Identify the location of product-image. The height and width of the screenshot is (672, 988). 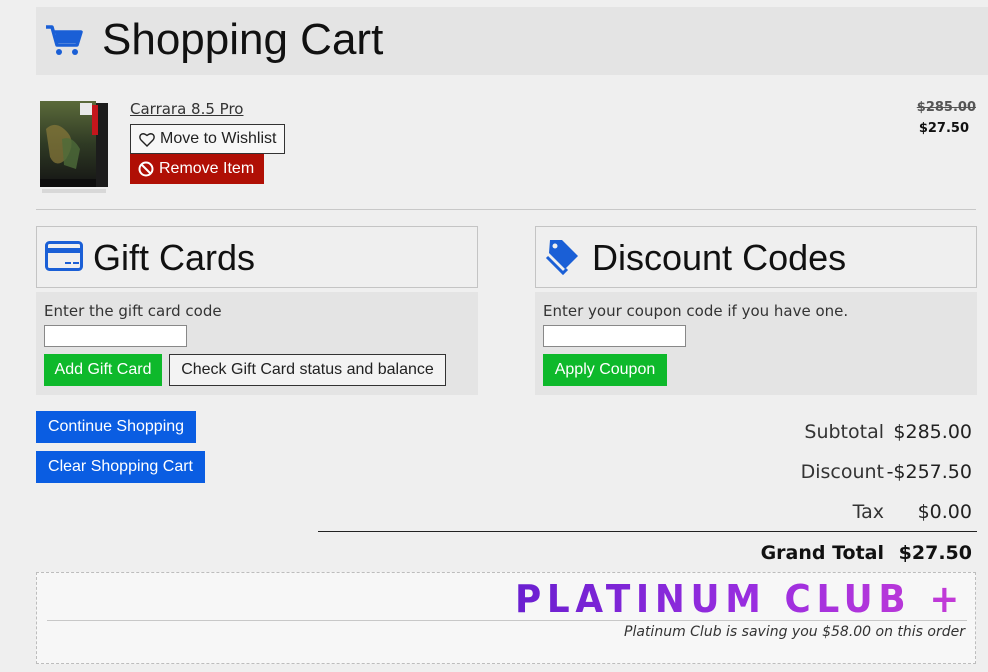
(74, 147).